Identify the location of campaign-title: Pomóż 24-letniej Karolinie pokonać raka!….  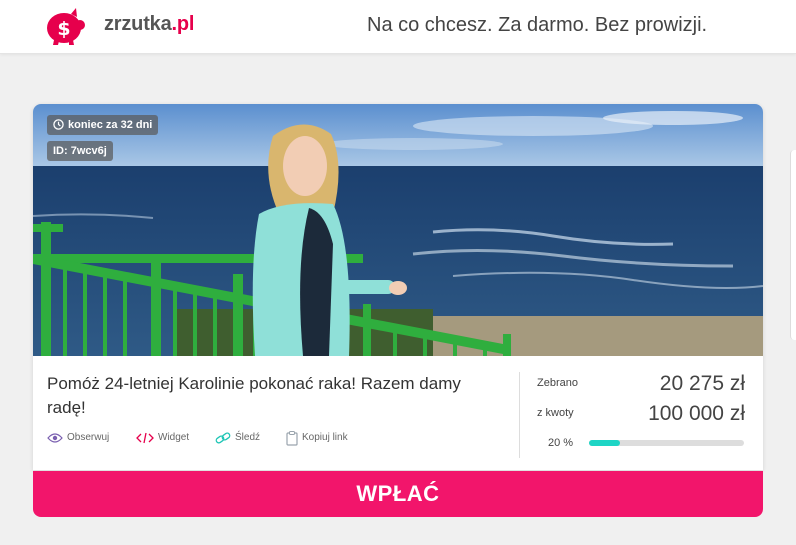
(272, 396).